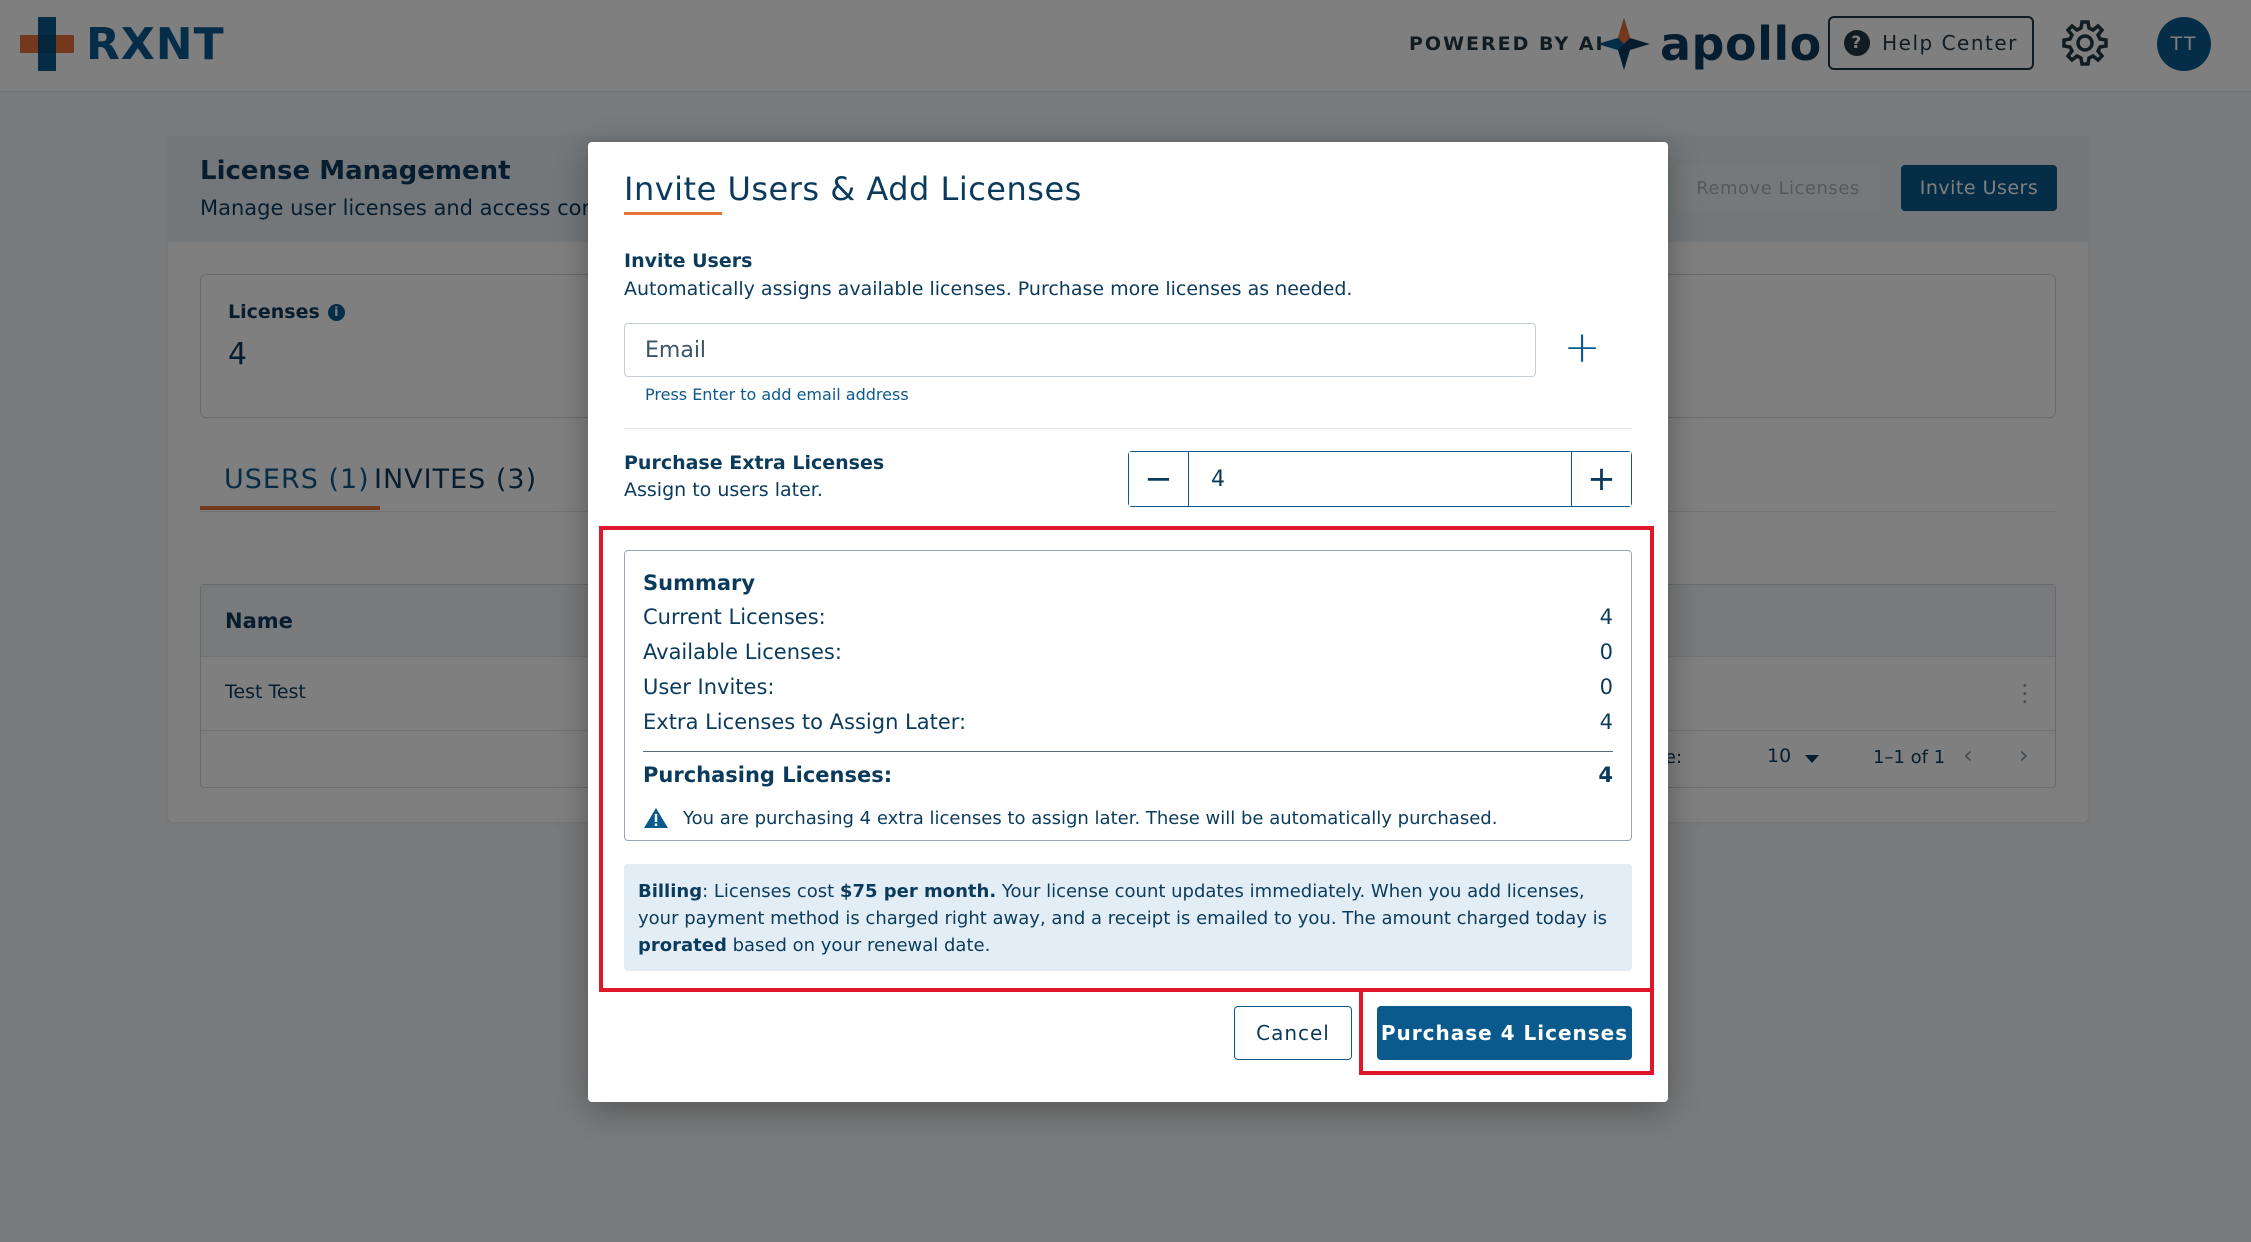 The height and width of the screenshot is (1242, 2251). Describe the element at coordinates (1506, 1031) in the screenshot. I see `purchase-highlight-box` at that location.